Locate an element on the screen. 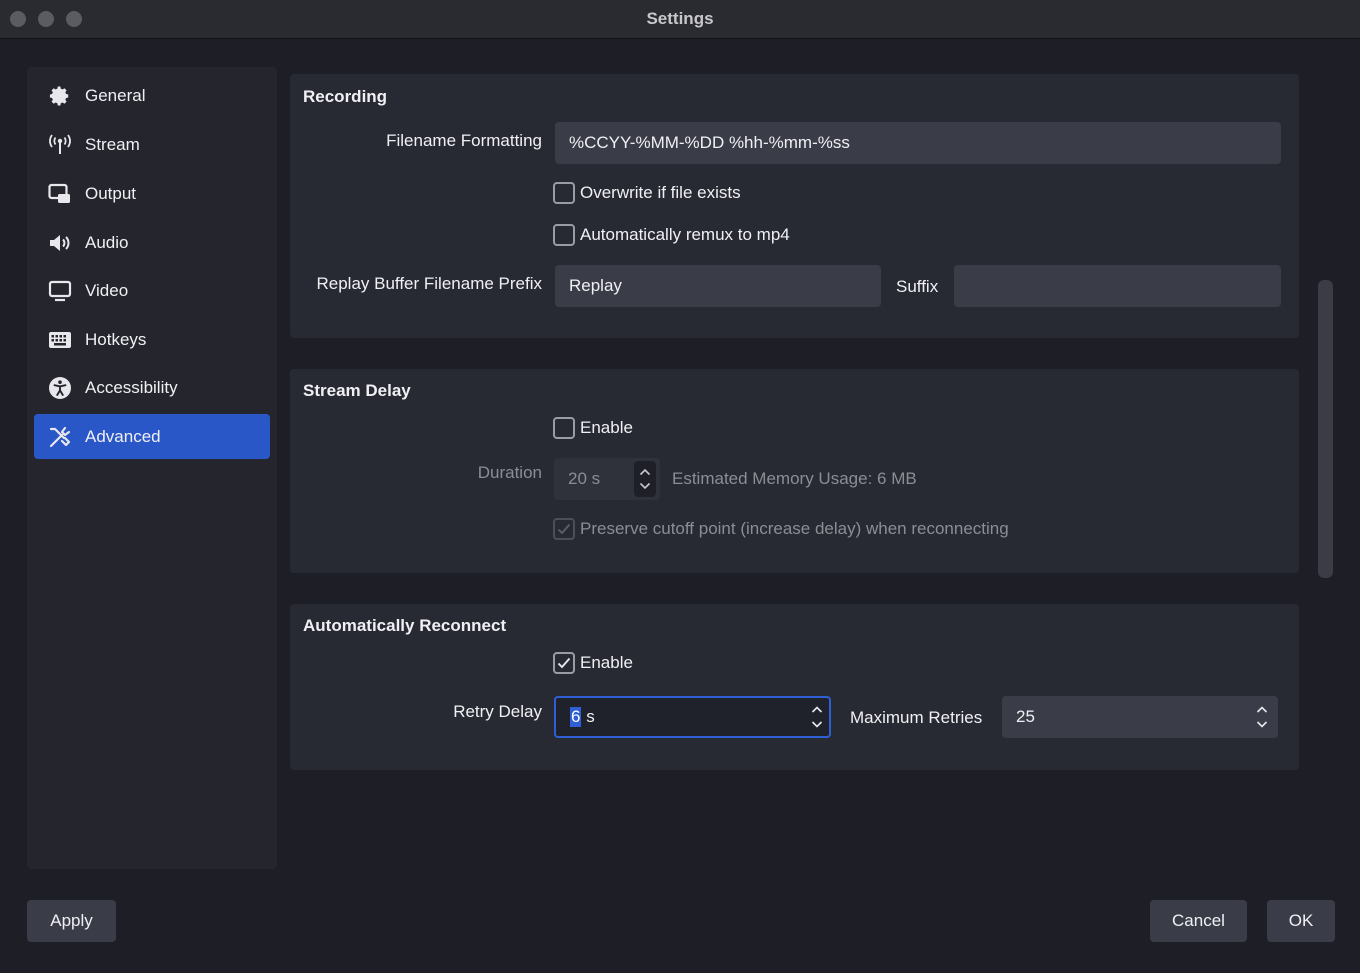 Image resolution: width=1360 pixels, height=973 pixels. speaker-icon is located at coordinates (60, 243).